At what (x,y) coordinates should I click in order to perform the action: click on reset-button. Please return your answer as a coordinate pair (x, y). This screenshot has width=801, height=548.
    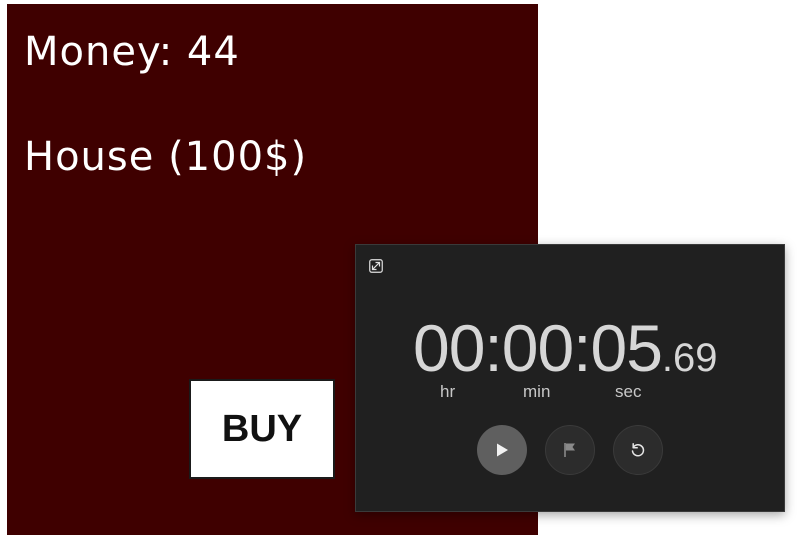
    Looking at the image, I should click on (638, 450).